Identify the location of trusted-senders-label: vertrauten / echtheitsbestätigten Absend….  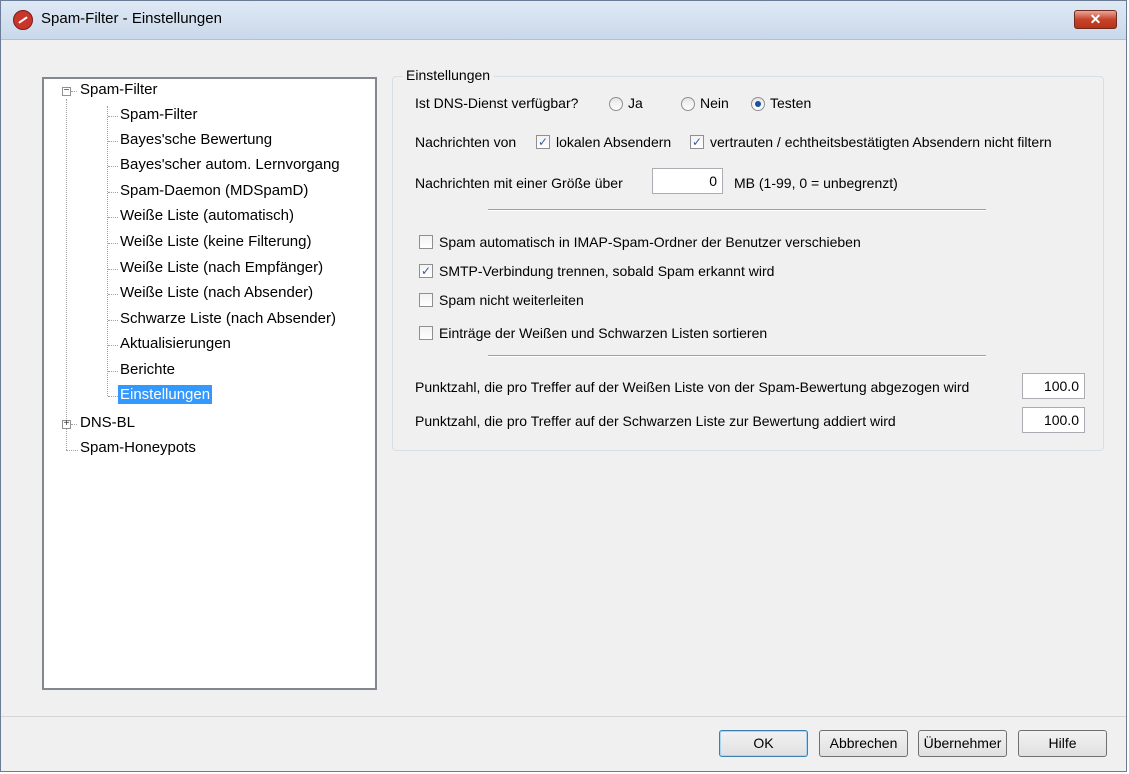
(881, 142).